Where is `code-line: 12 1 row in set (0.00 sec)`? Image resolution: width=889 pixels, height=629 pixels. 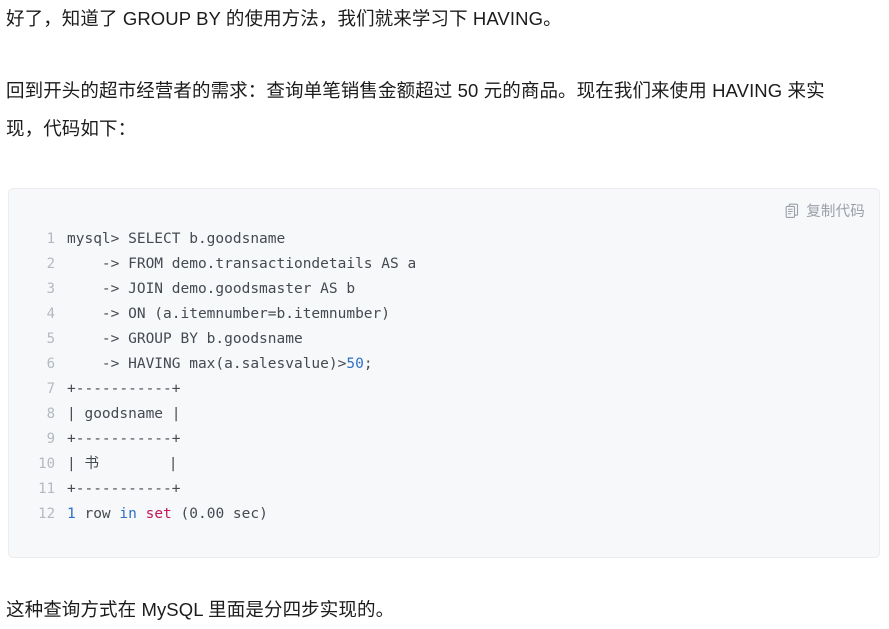 code-line: 12 1 row in set (0.00 sec) is located at coordinates (444, 514).